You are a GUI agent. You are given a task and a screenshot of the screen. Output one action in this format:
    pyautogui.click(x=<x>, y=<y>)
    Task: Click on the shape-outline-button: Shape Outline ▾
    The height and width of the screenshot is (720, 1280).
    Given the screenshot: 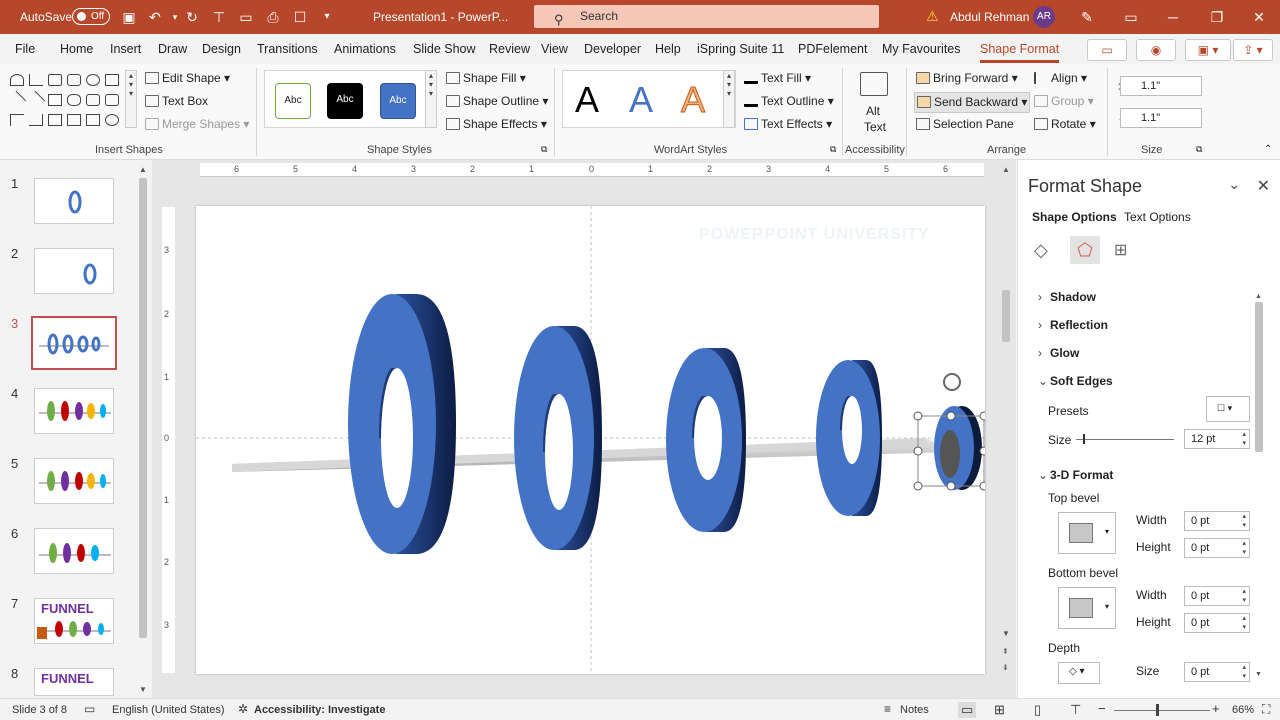 What is the action you would take?
    pyautogui.click(x=497, y=101)
    